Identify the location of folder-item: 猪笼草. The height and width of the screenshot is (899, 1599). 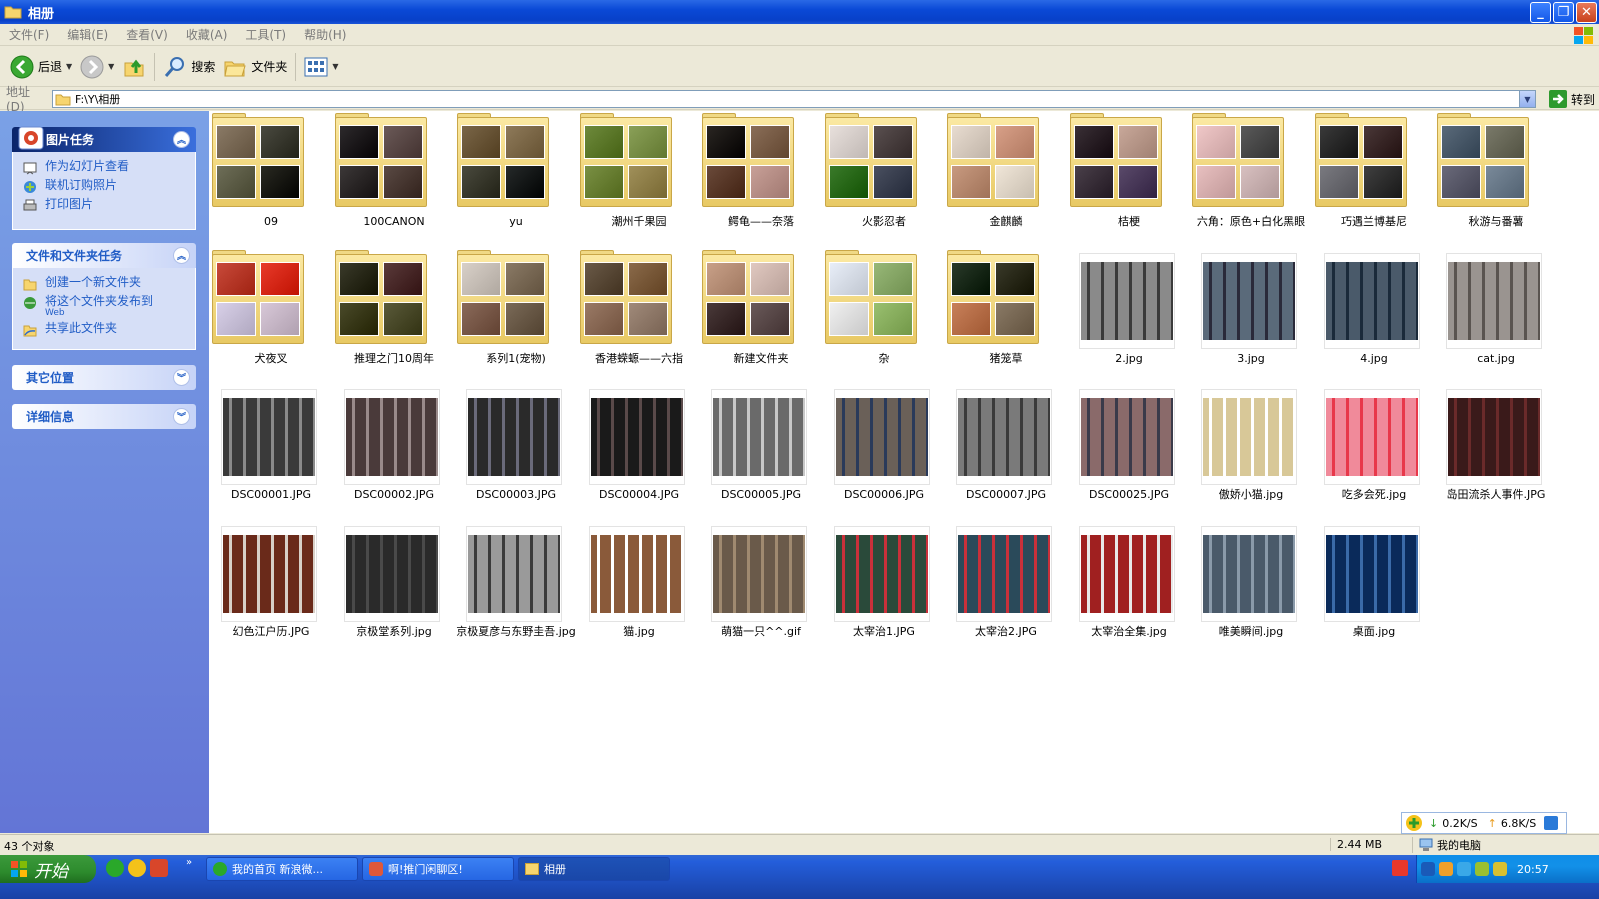
(1006, 318).